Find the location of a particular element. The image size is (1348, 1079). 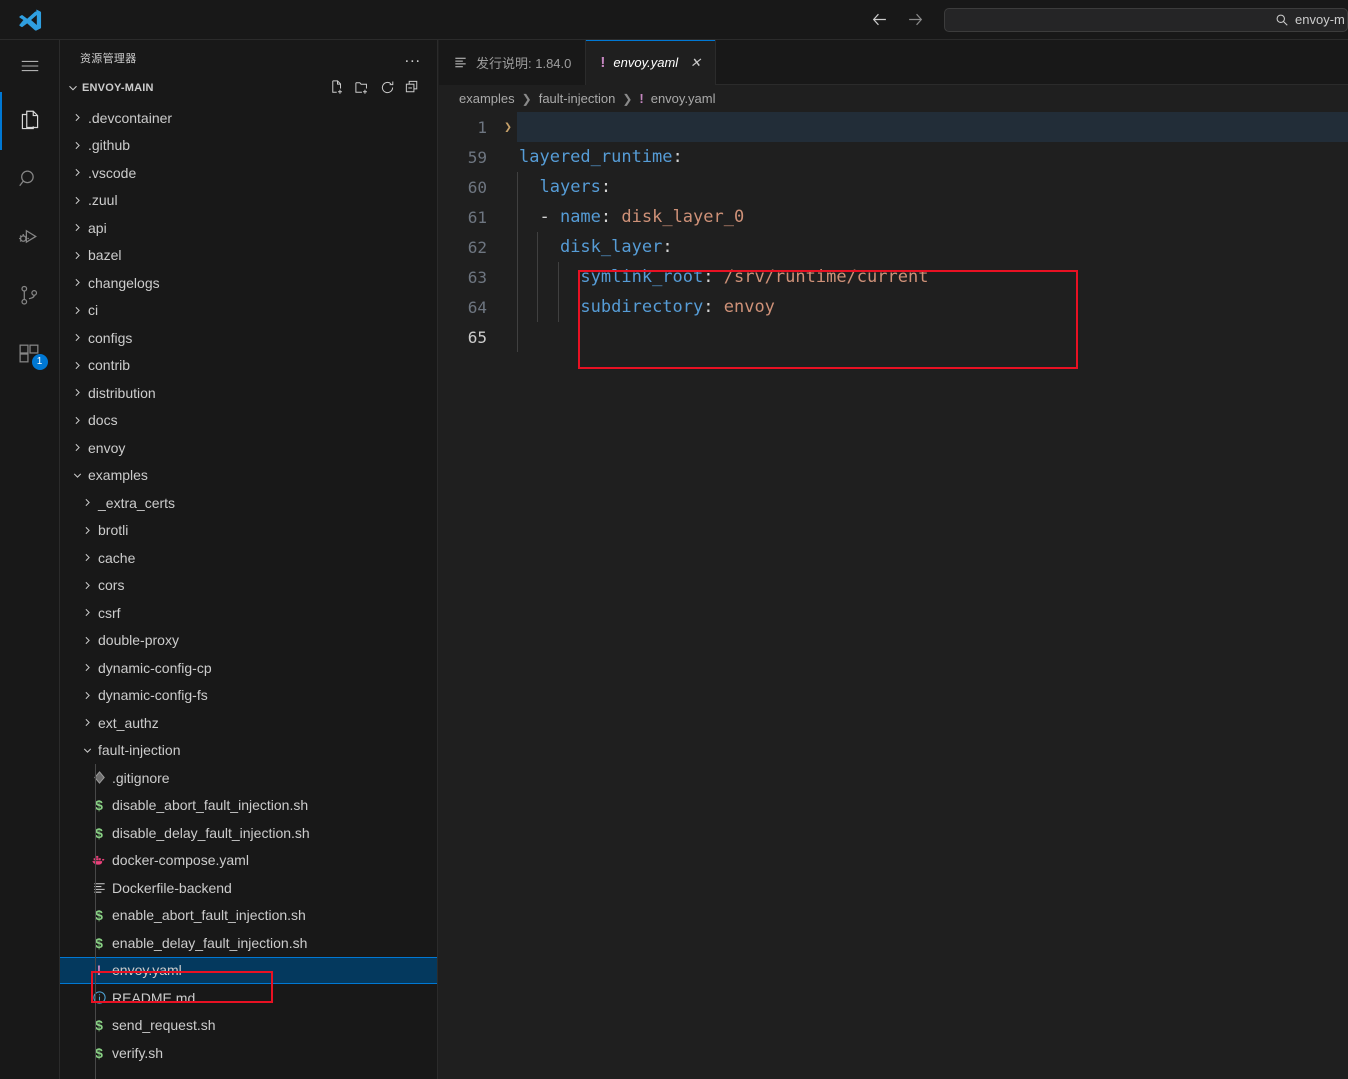

tree-file-row: README.md is located at coordinates (248, 998).